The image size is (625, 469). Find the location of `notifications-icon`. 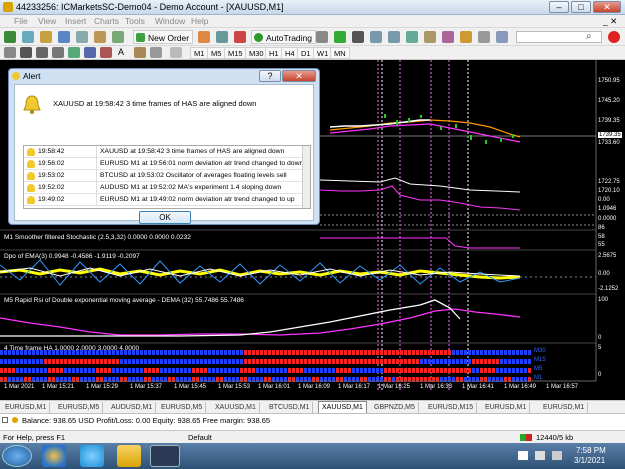

notifications-icon is located at coordinates (614, 37).